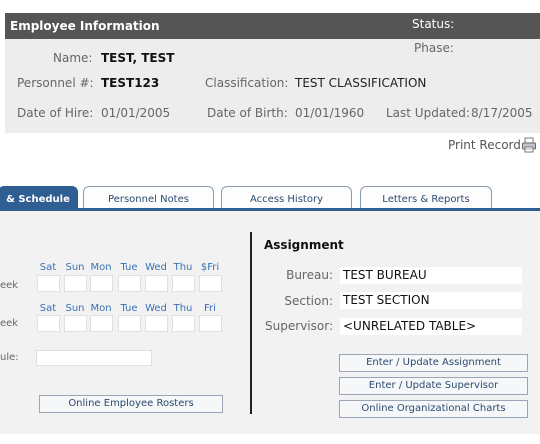  What do you see at coordinates (94, 358) in the screenshot?
I see `schedule-input` at bounding box center [94, 358].